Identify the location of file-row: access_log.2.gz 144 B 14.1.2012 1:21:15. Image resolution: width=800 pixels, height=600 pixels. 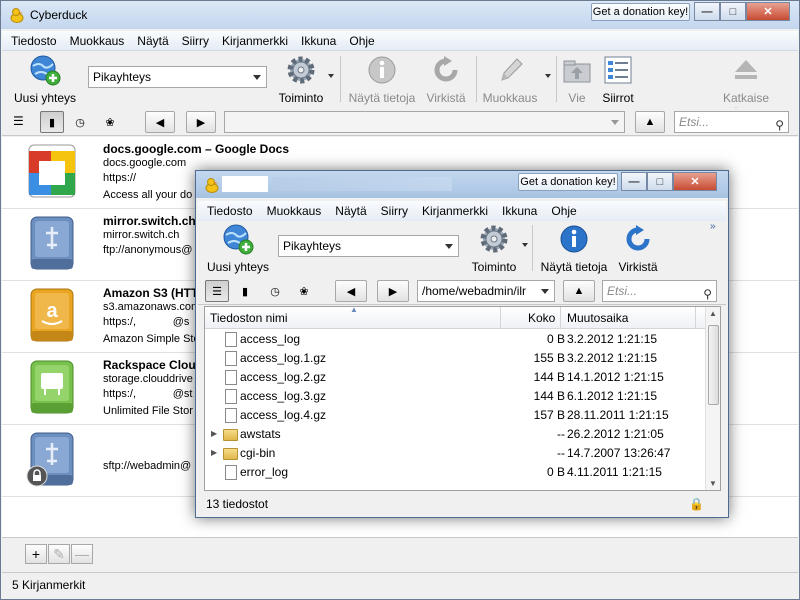
(455, 377).